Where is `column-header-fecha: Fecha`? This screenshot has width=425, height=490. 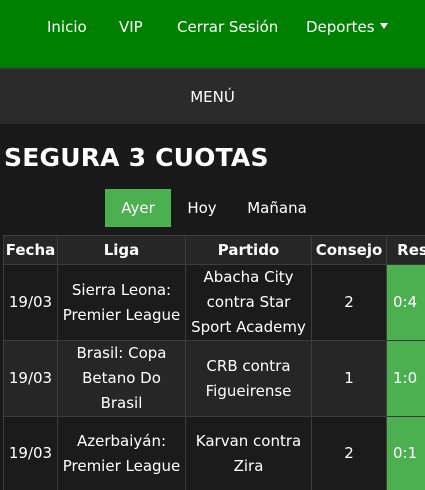 column-header-fecha: Fecha is located at coordinates (30, 250).